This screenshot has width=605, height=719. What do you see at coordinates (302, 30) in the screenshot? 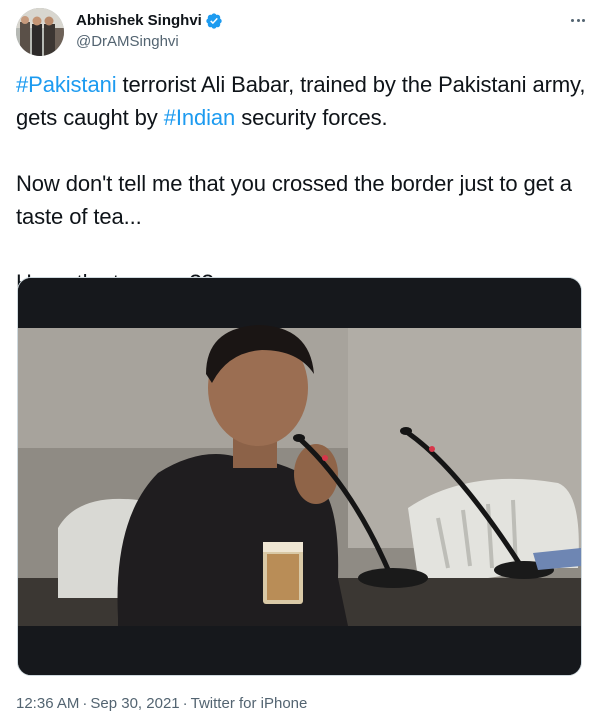
I see `tweet-header: Abhishek Singhvi @DrAMSinghvi` at bounding box center [302, 30].